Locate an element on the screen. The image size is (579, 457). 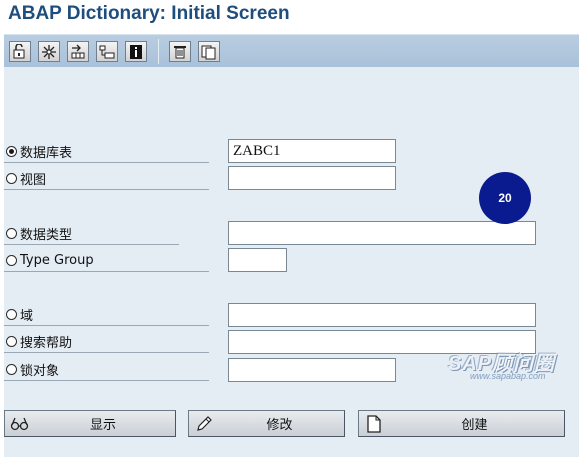
where-used-icon is located at coordinates (49, 51).